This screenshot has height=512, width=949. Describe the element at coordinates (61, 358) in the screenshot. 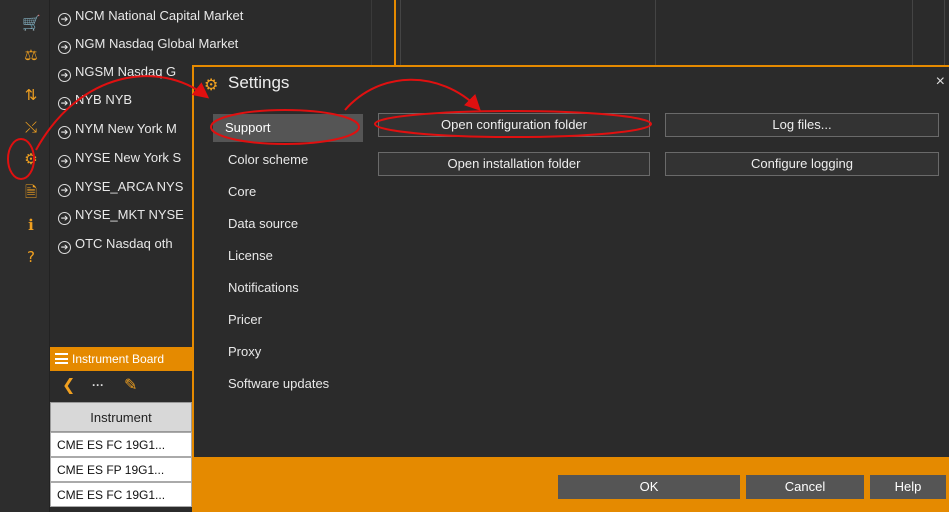

I see `menu-icon` at that location.